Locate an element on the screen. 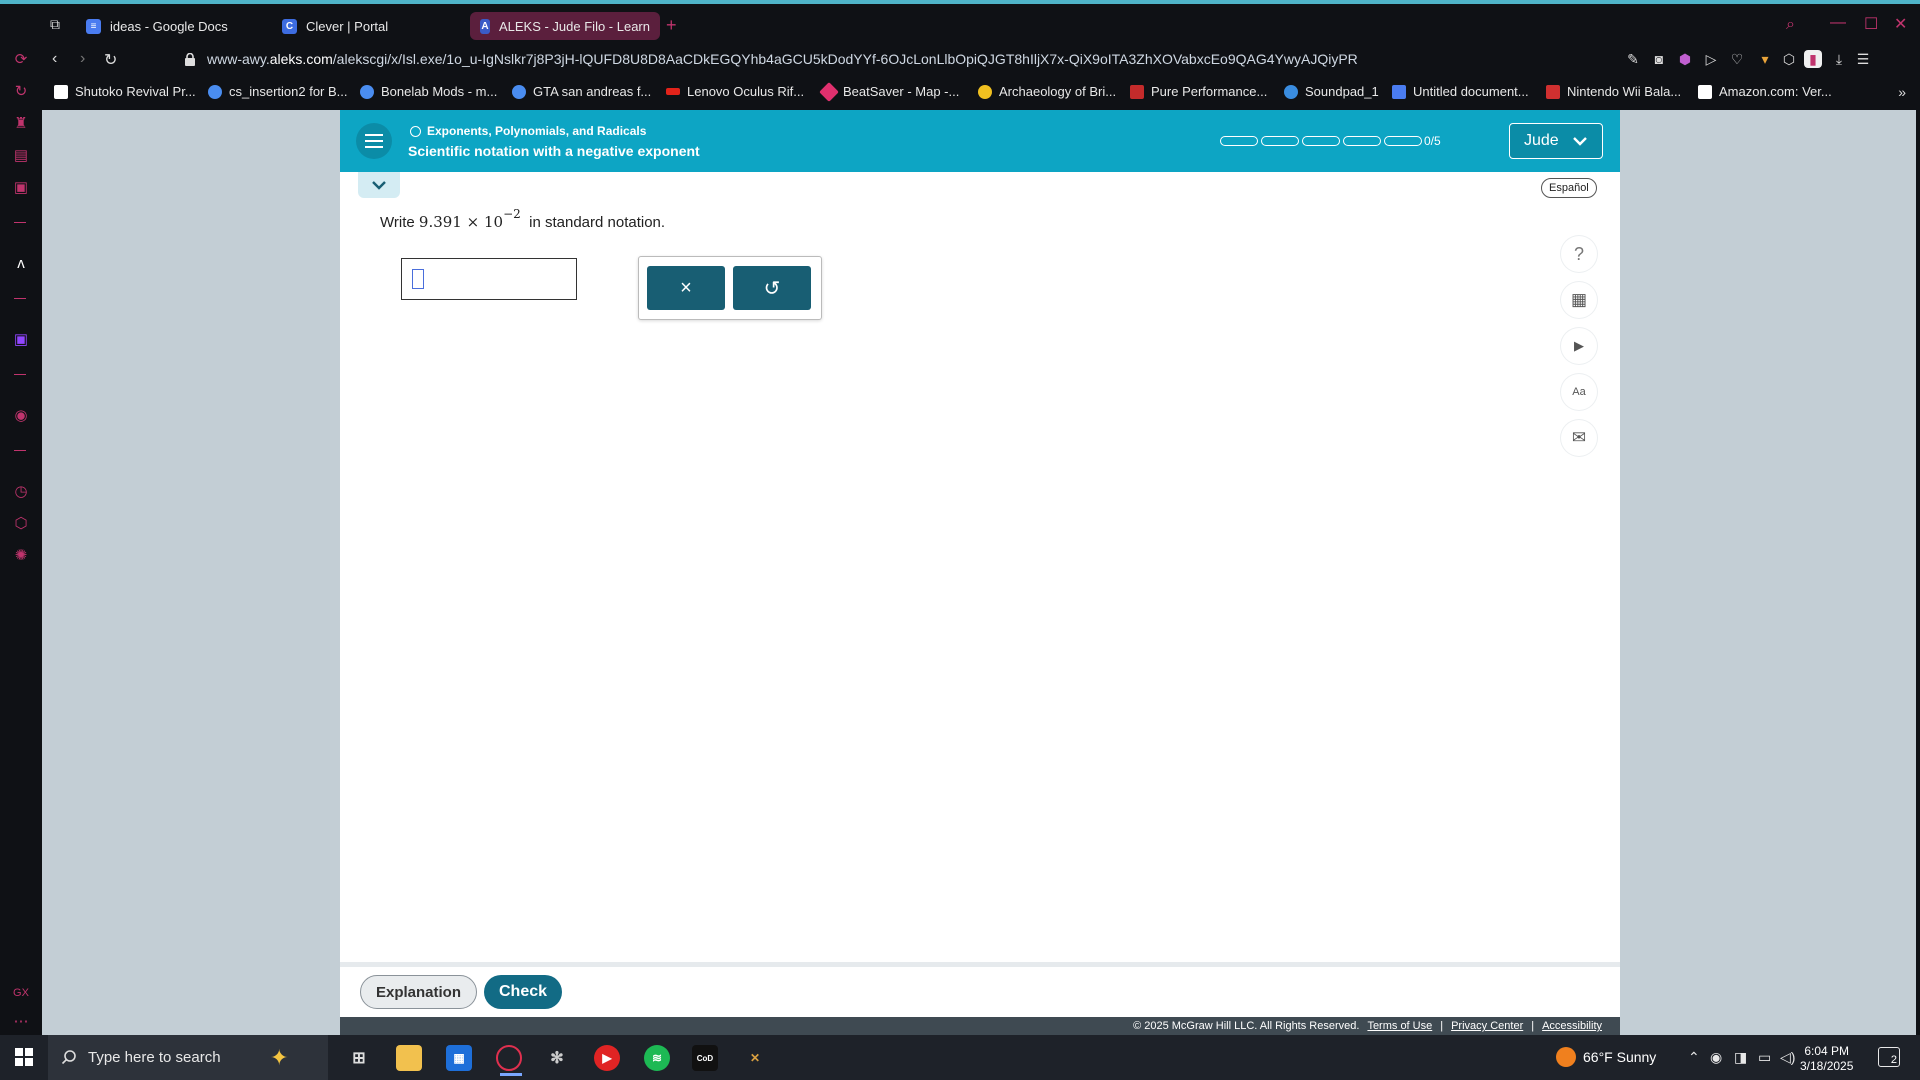 The image size is (1920, 1080). privacy-link: Privacy Center is located at coordinates (1487, 1026).